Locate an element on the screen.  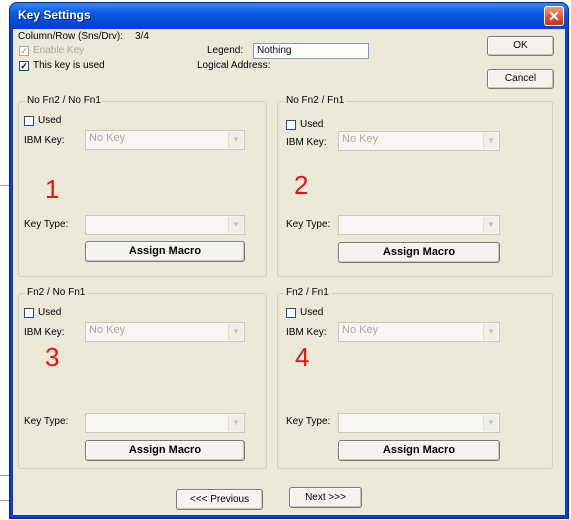
annotation-number: 3 is located at coordinates (52, 357).